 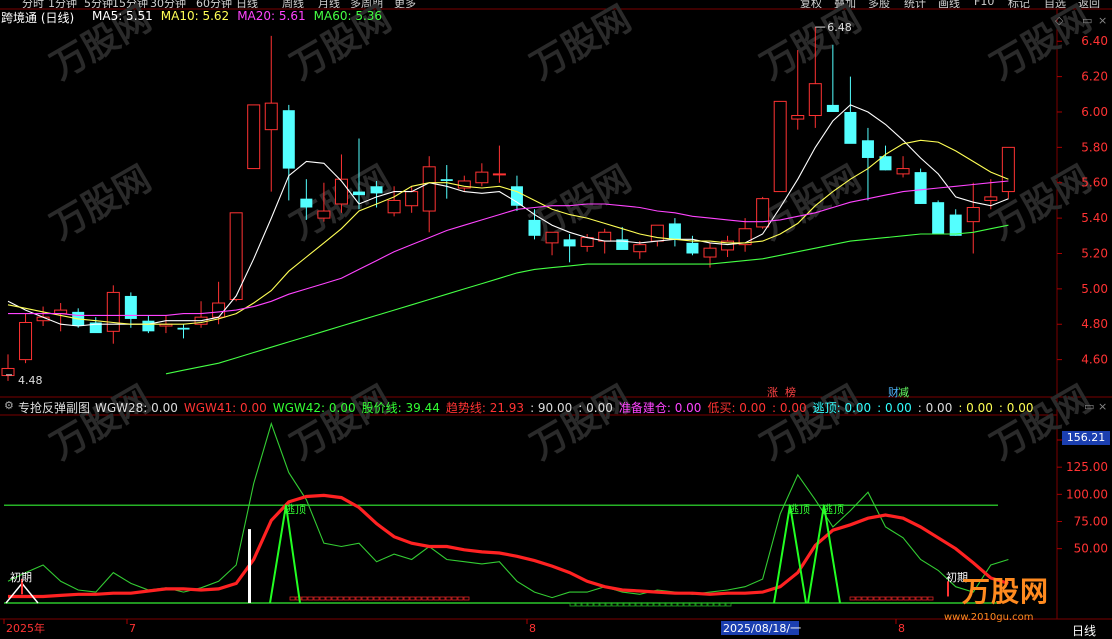 What do you see at coordinates (1059, 20) in the screenshot?
I see `diamond-icon: ◇` at bounding box center [1059, 20].